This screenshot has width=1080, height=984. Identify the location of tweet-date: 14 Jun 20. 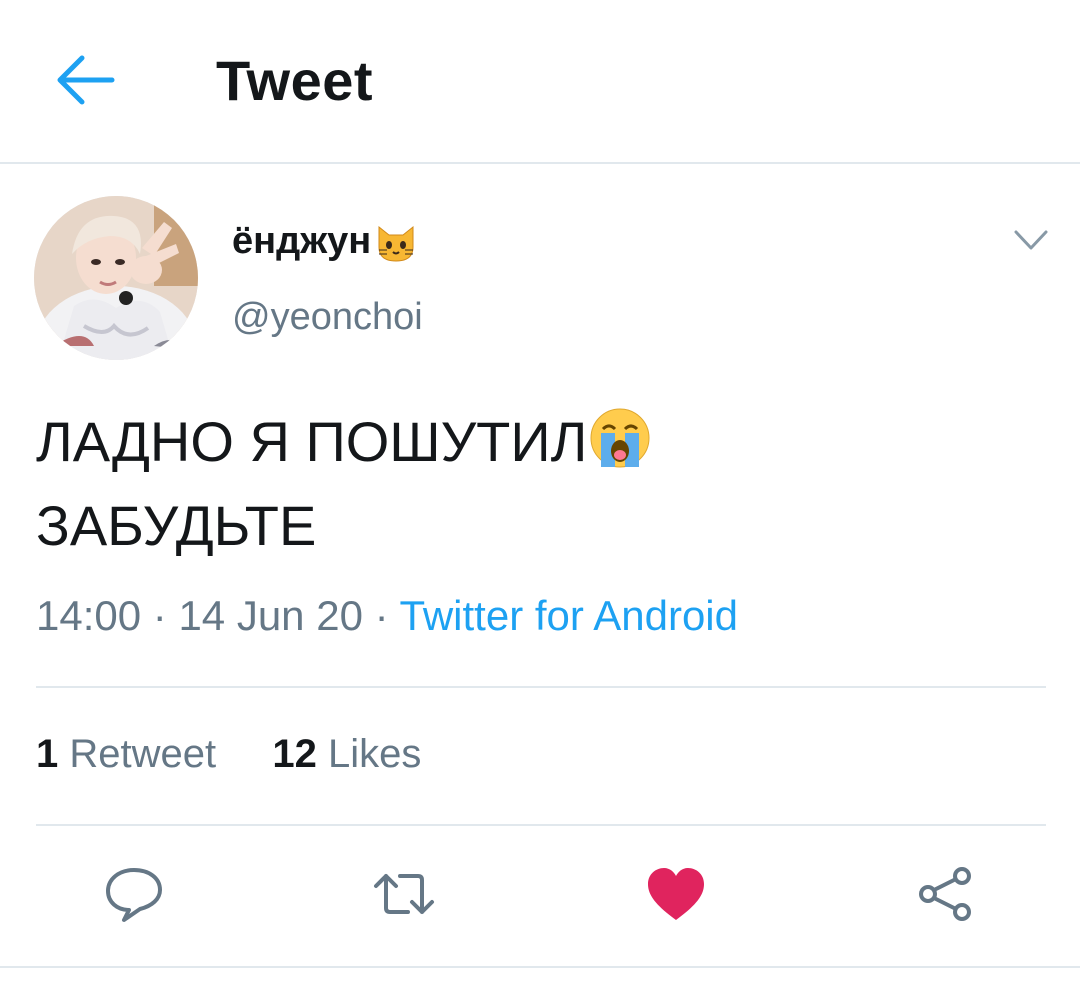
(270, 615).